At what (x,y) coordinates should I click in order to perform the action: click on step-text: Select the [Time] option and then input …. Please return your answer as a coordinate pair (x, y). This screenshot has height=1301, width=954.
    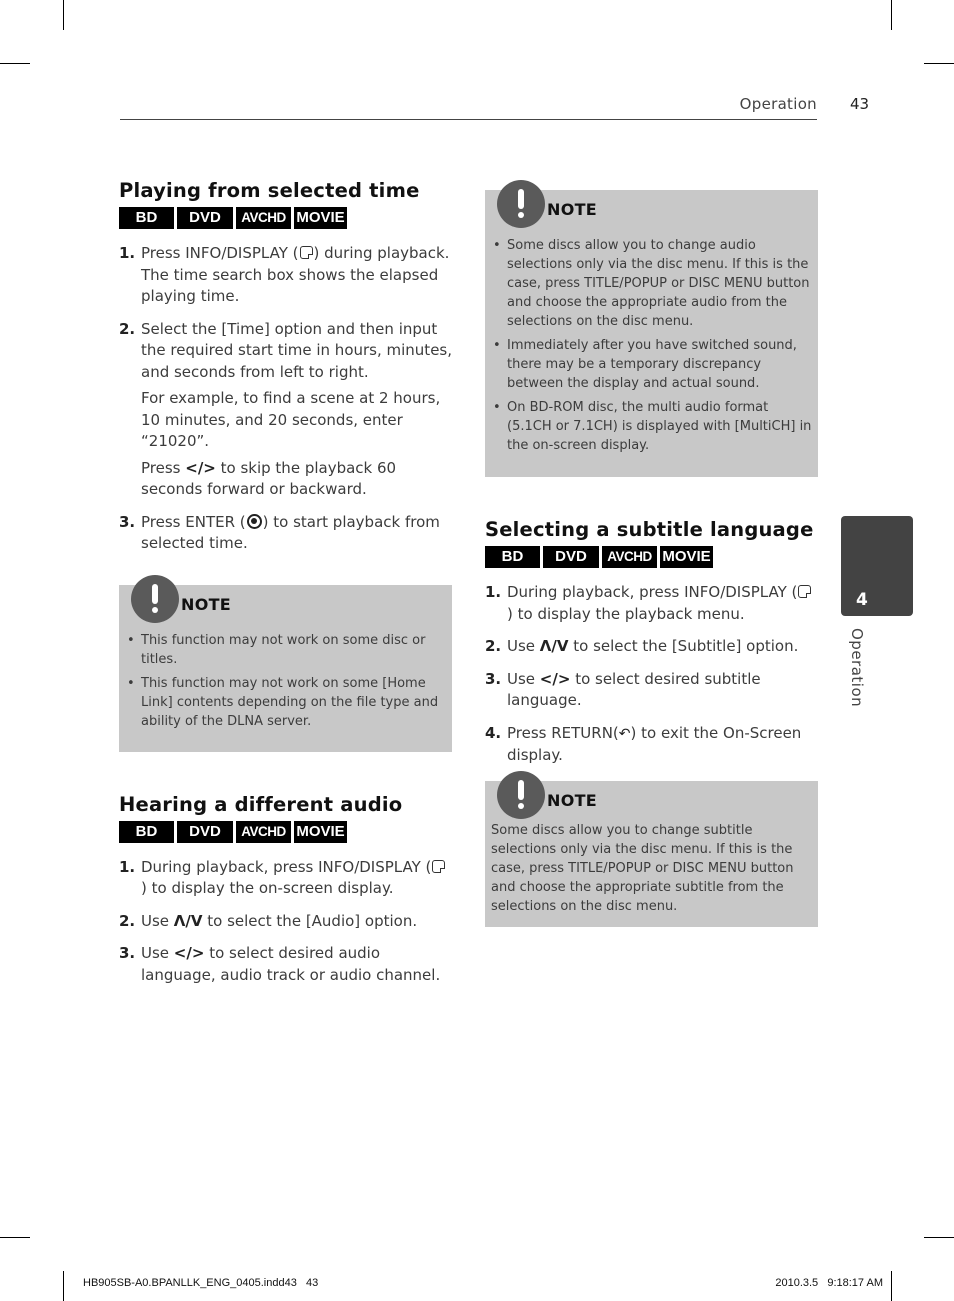
    Looking at the image, I should click on (297, 350).